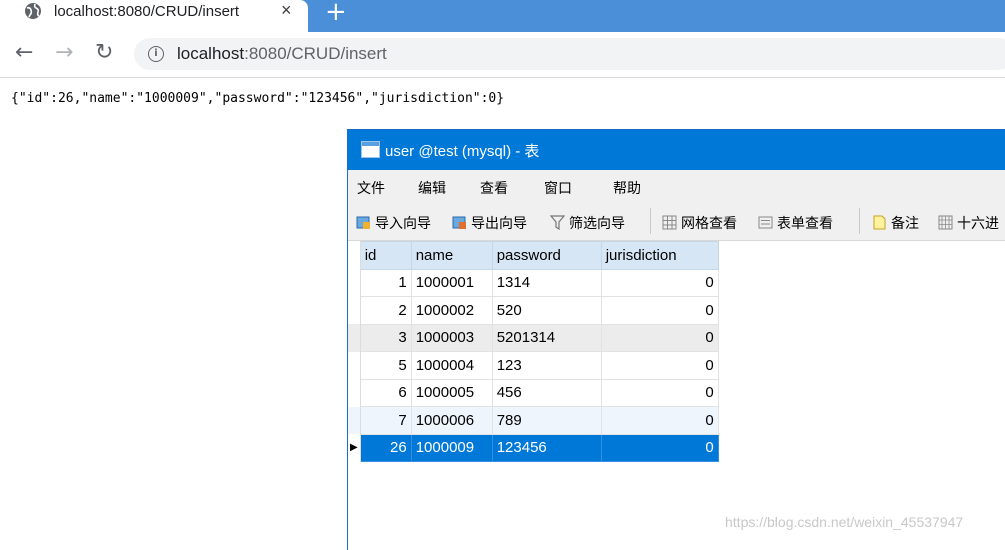 This screenshot has width=1005, height=550. Describe the element at coordinates (895, 222) in the screenshot. I see `memo-button: 备注` at that location.